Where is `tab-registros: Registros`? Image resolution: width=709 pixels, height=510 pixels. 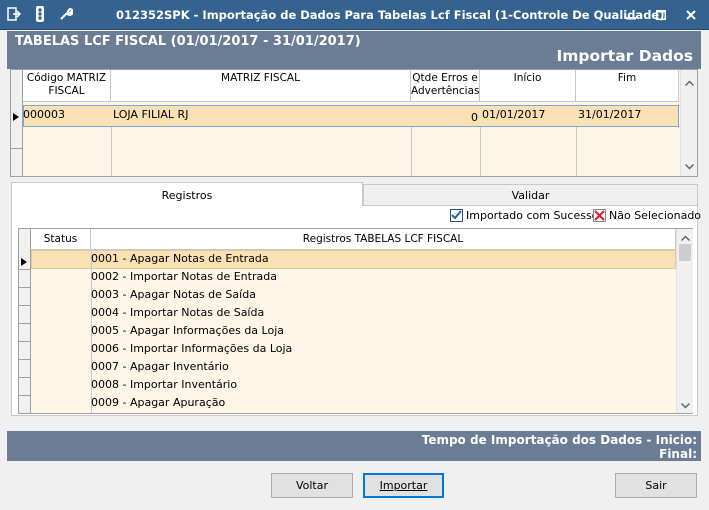 tab-registros: Registros is located at coordinates (187, 194).